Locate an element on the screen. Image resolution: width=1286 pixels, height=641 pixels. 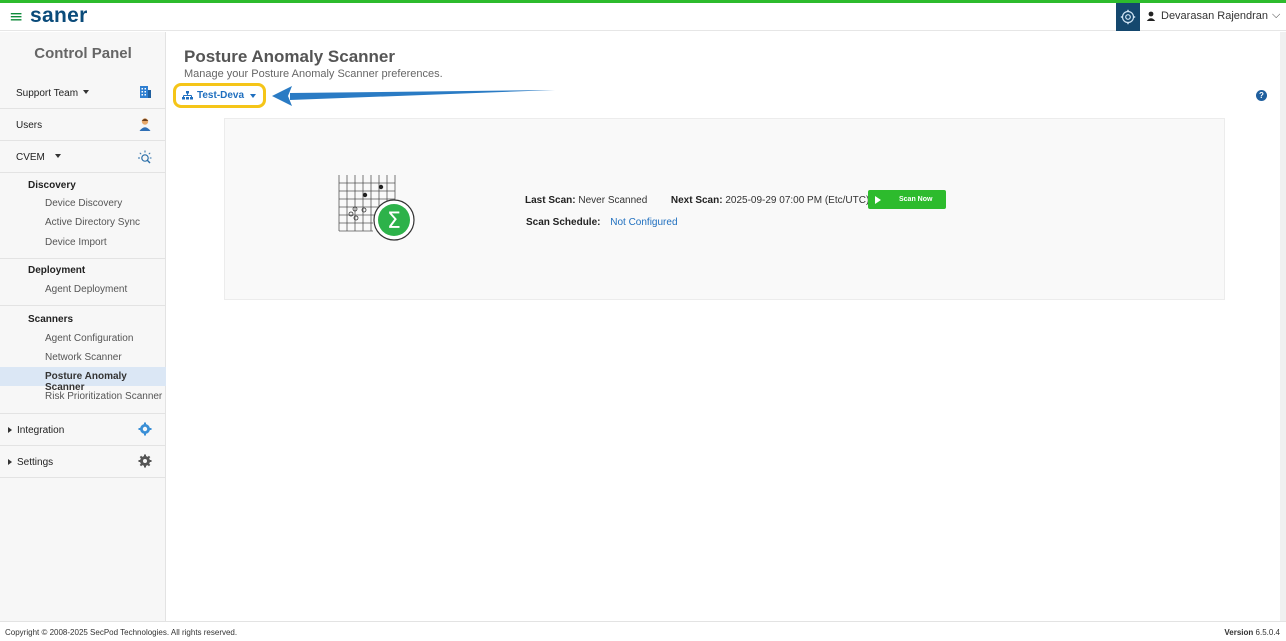
scan-now-button: Scan Now is located at coordinates (907, 199).